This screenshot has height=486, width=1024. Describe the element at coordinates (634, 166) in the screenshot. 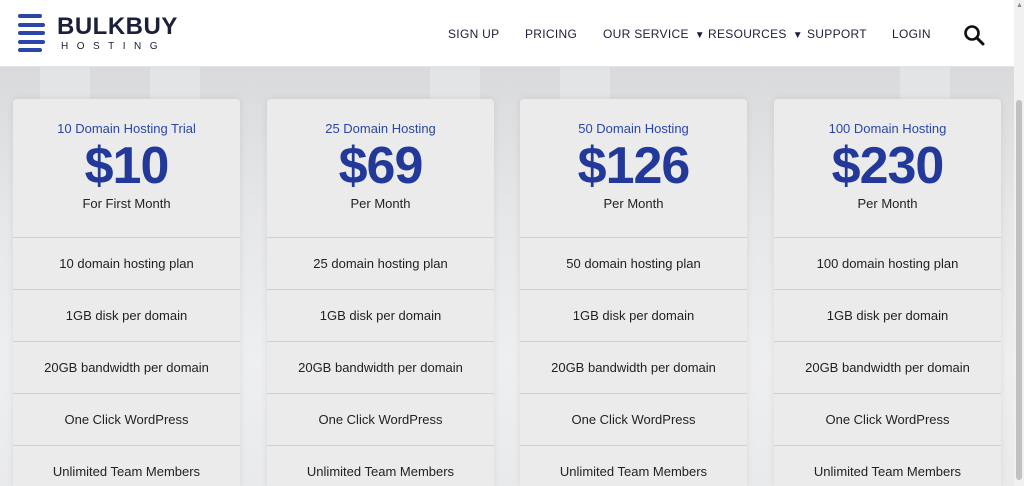

I see `plan-price: $126` at that location.